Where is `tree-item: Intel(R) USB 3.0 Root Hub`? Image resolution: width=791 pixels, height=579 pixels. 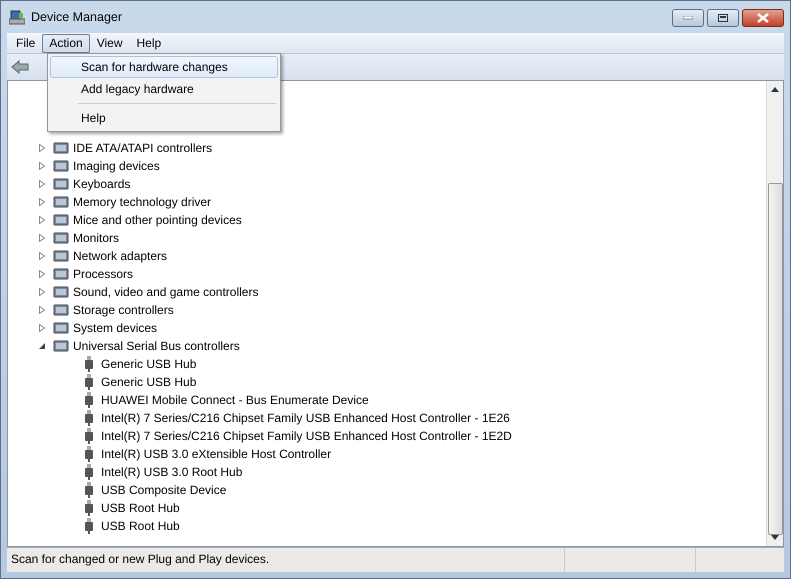 tree-item: Intel(R) USB 3.0 Root Hub is located at coordinates (171, 472).